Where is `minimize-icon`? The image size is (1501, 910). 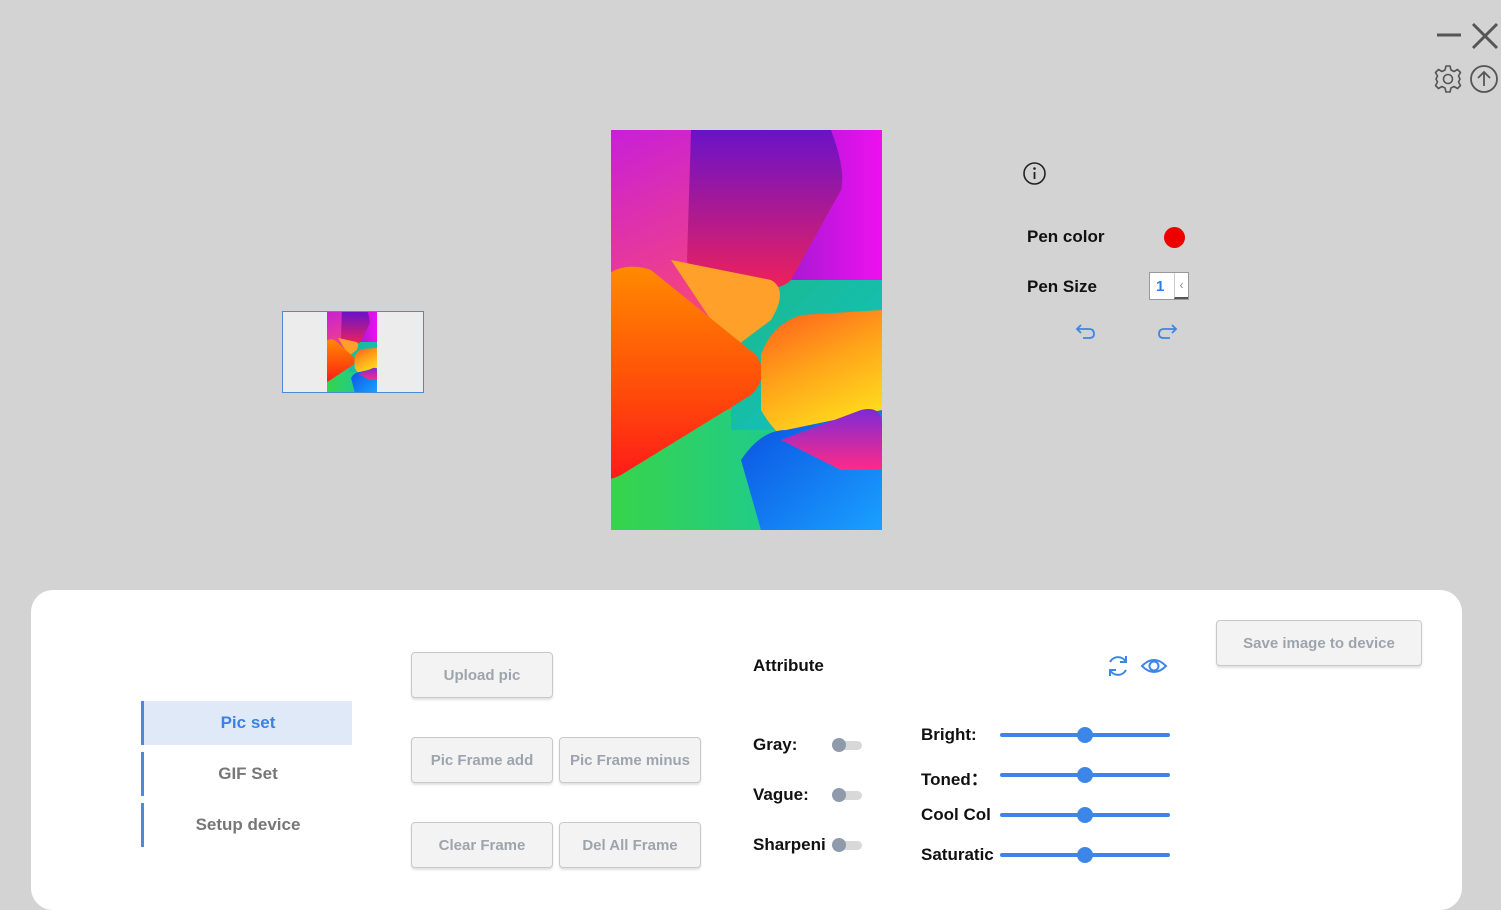 minimize-icon is located at coordinates (1449, 35).